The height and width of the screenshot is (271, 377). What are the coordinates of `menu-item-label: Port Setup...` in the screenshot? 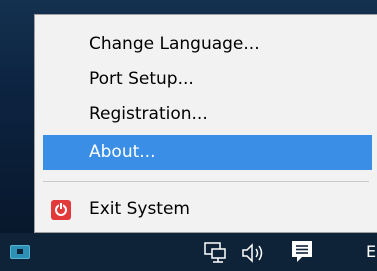 It's located at (141, 79).